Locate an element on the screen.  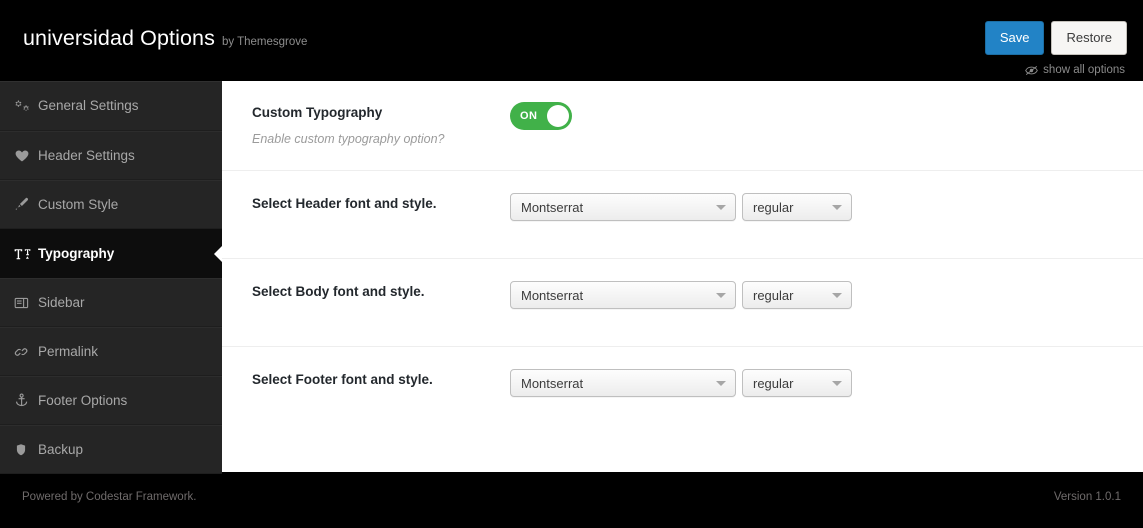
save-button: Save is located at coordinates (1014, 38).